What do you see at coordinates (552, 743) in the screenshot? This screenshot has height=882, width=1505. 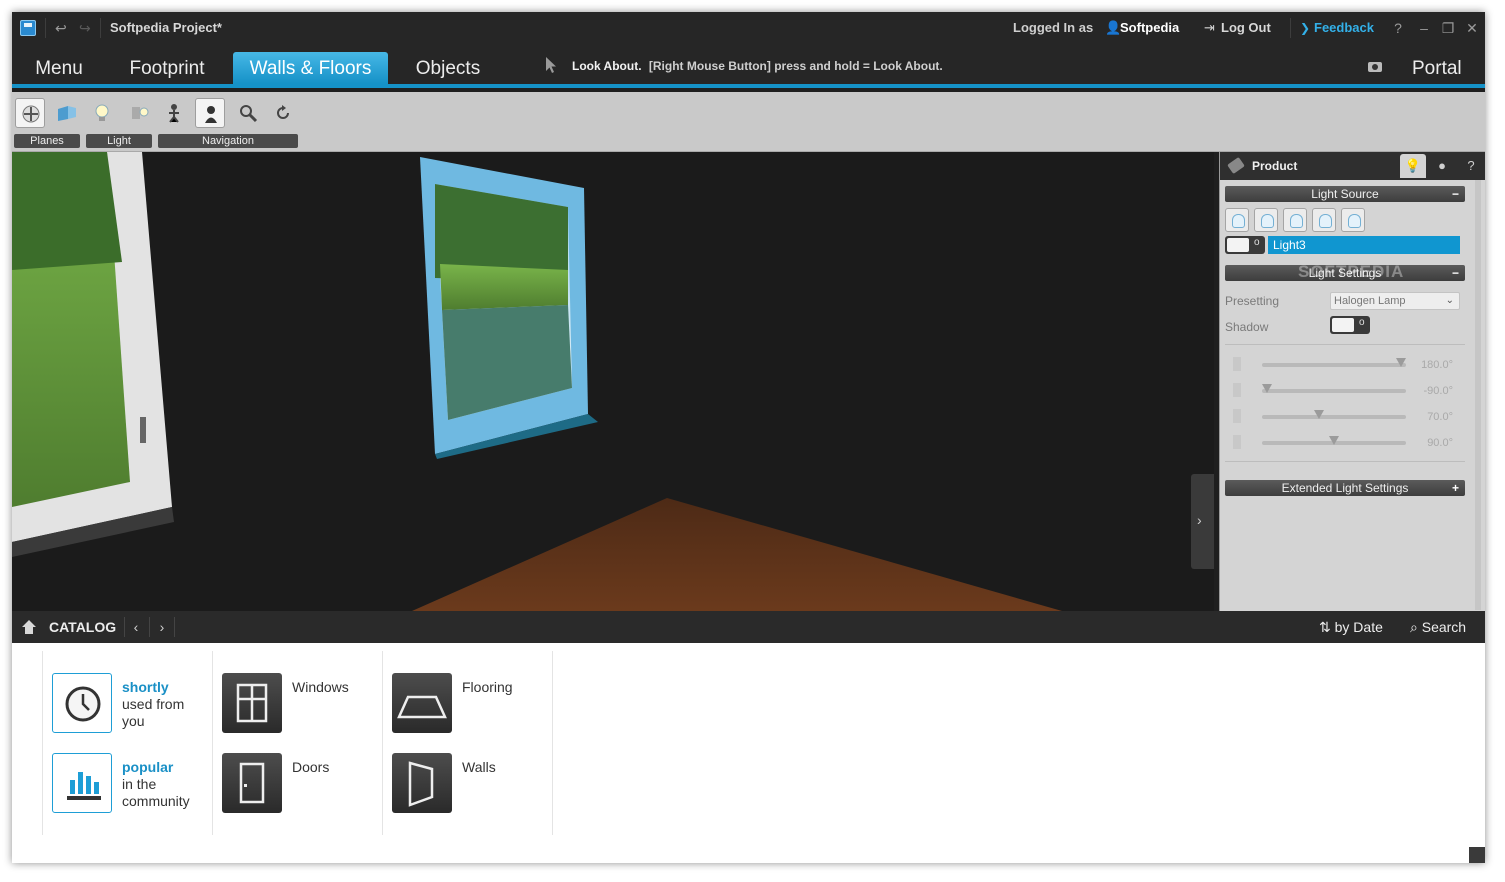 I see `column-separator` at bounding box center [552, 743].